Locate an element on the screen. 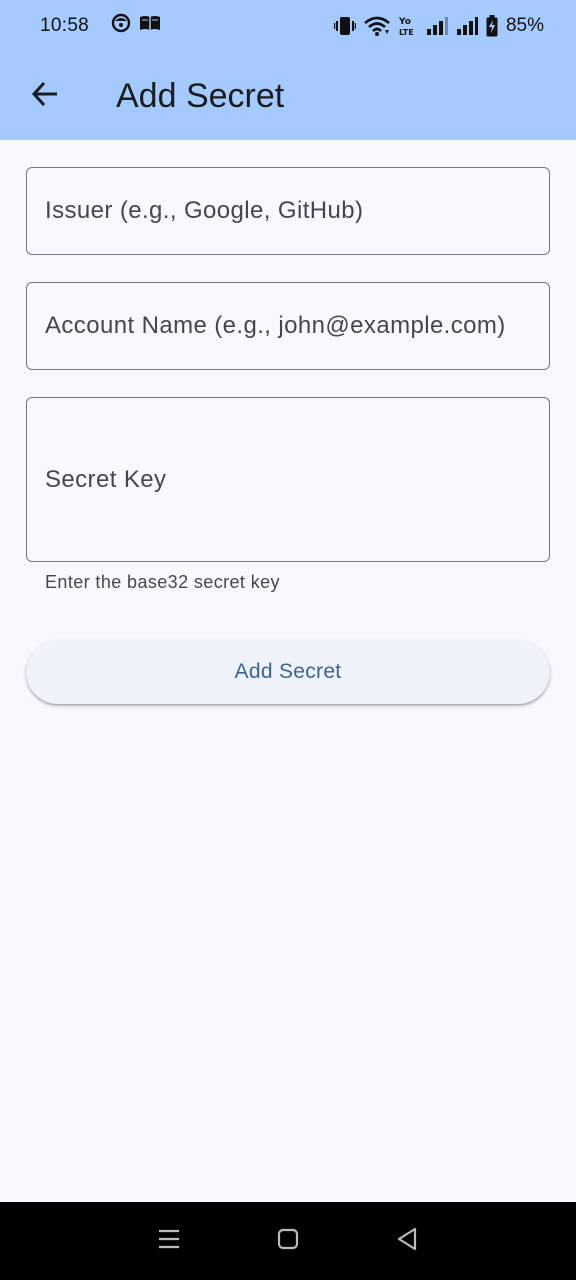 The image size is (576, 1280). home-icon is located at coordinates (288, 1241).